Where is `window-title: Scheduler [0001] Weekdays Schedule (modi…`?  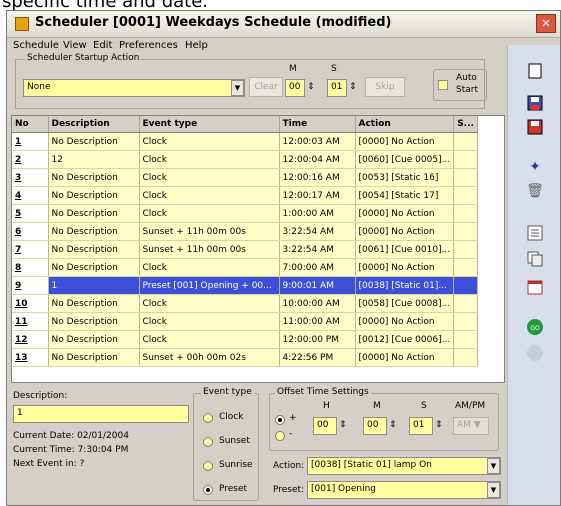
window-title: Scheduler [0001] Weekdays Schedule (modi… is located at coordinates (213, 22).